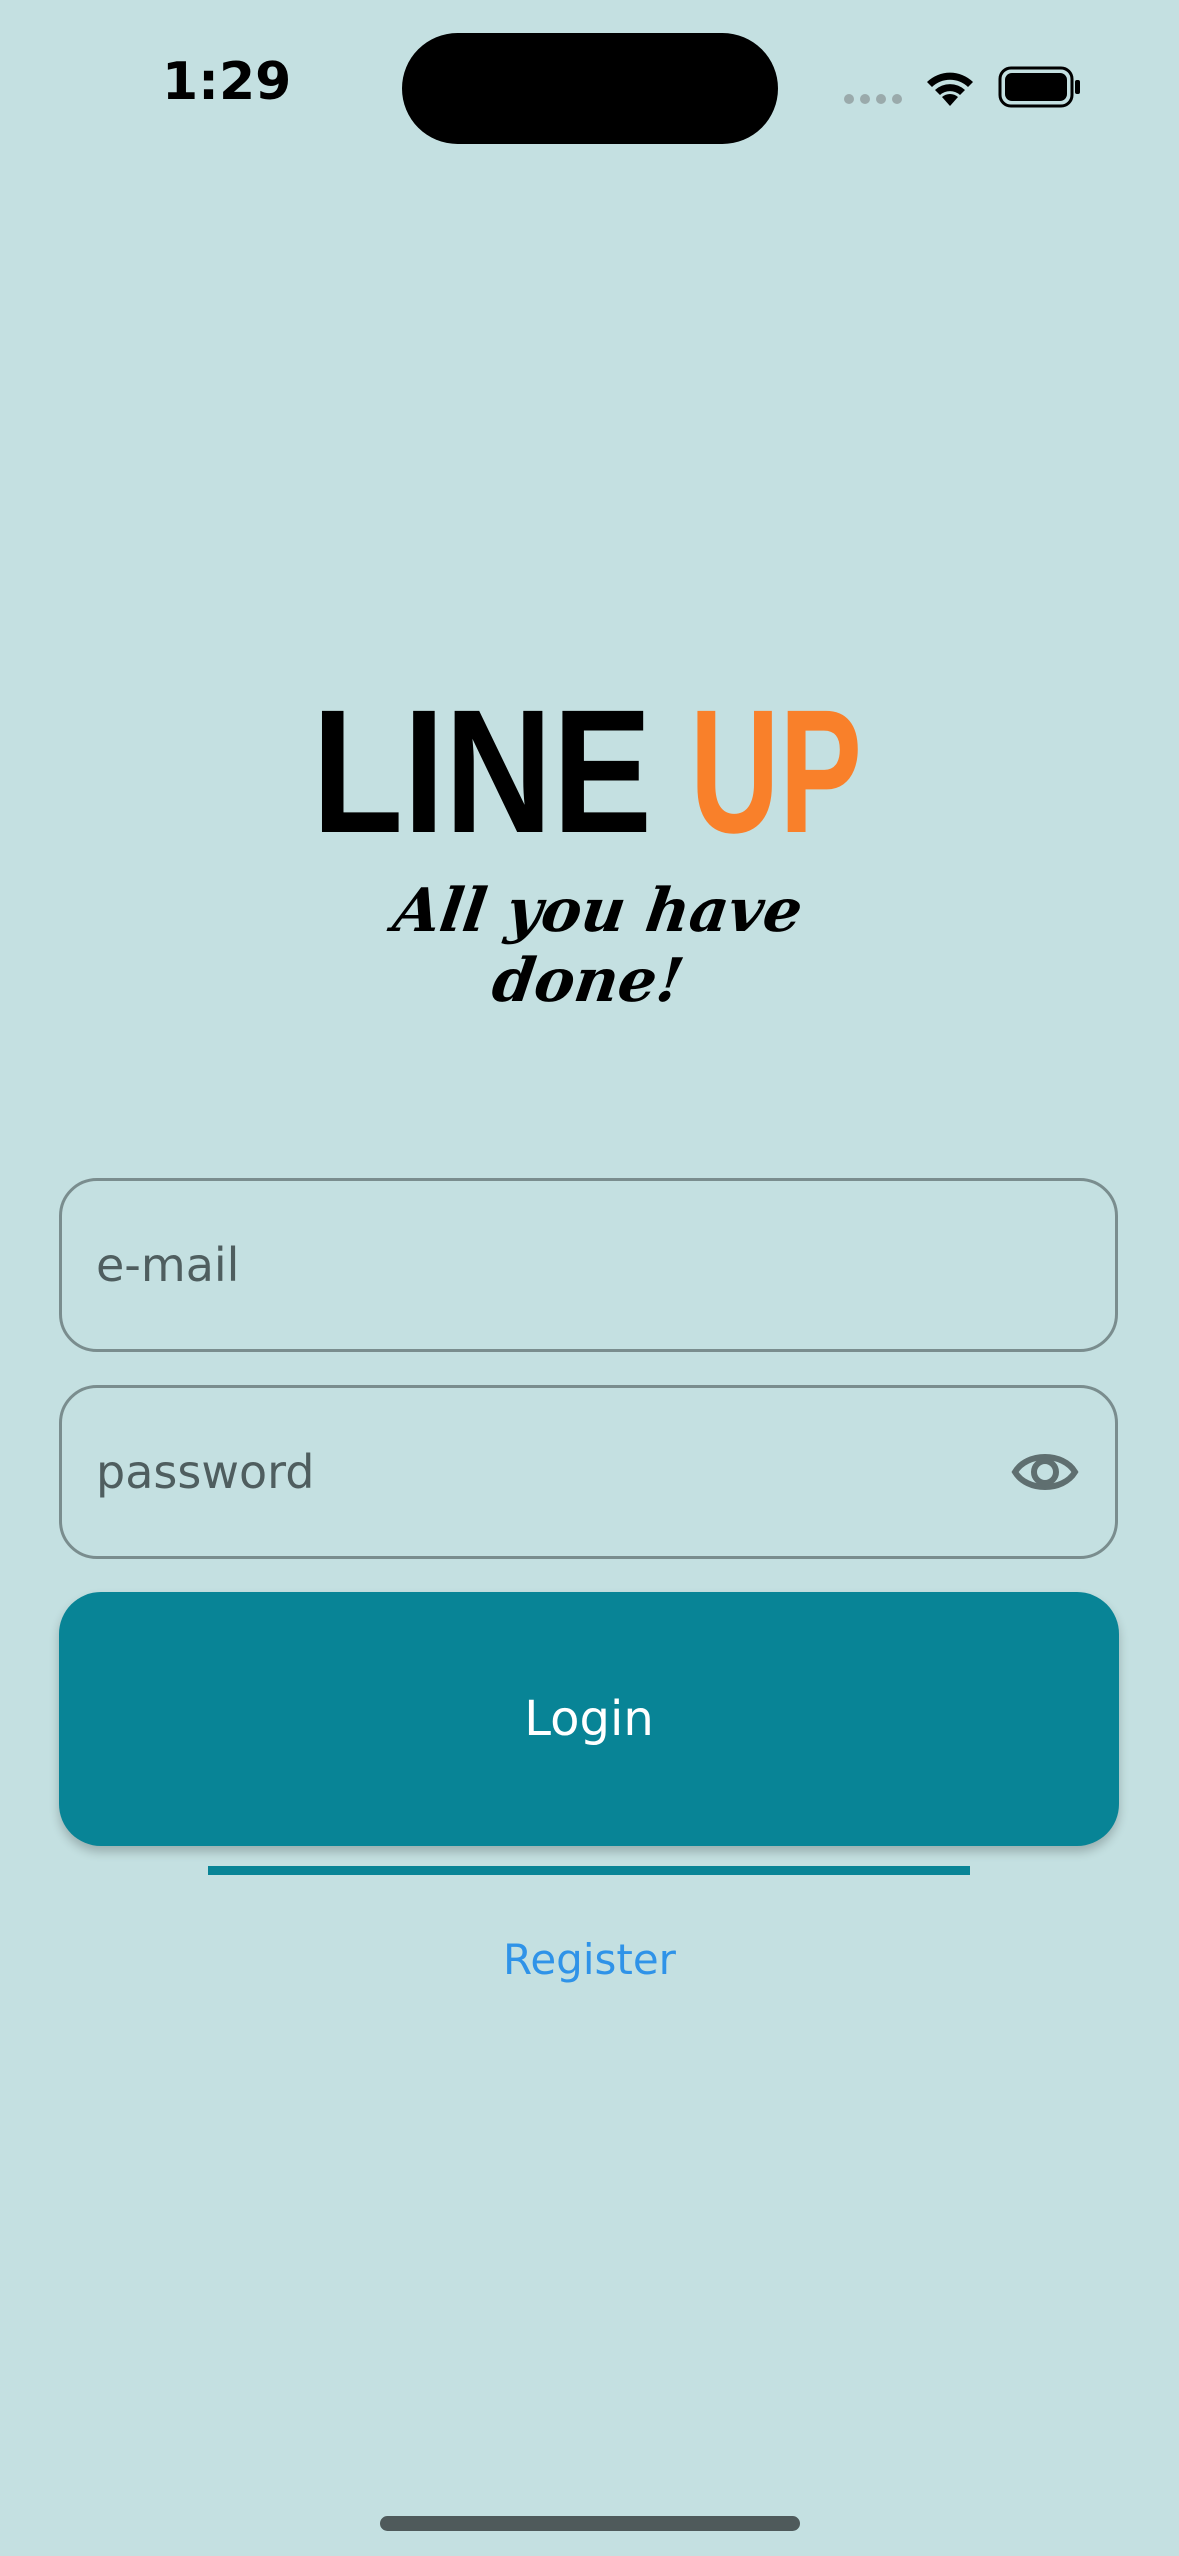 This screenshot has height=2556, width=1179. Describe the element at coordinates (546, 1472) in the screenshot. I see `password-input` at that location.